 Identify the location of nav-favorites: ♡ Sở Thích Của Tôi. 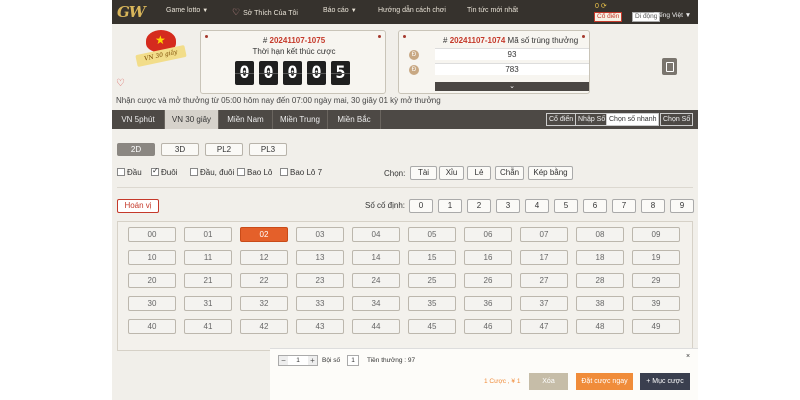
(265, 12).